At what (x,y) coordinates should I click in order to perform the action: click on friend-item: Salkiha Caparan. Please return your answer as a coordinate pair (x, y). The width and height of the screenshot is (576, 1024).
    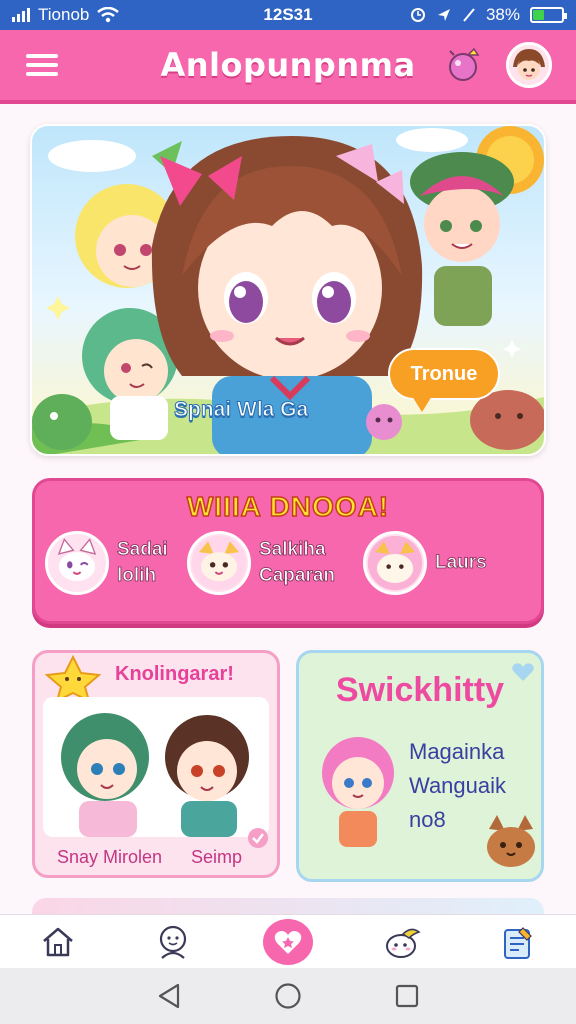
    Looking at the image, I should click on (261, 563).